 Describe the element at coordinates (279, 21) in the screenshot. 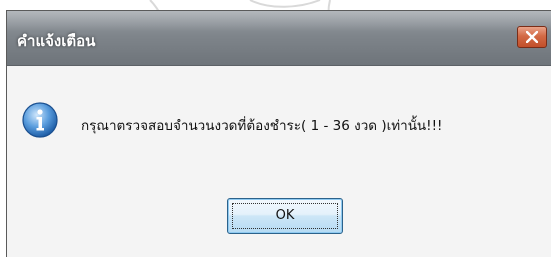

I see `title-bar-gloss` at that location.